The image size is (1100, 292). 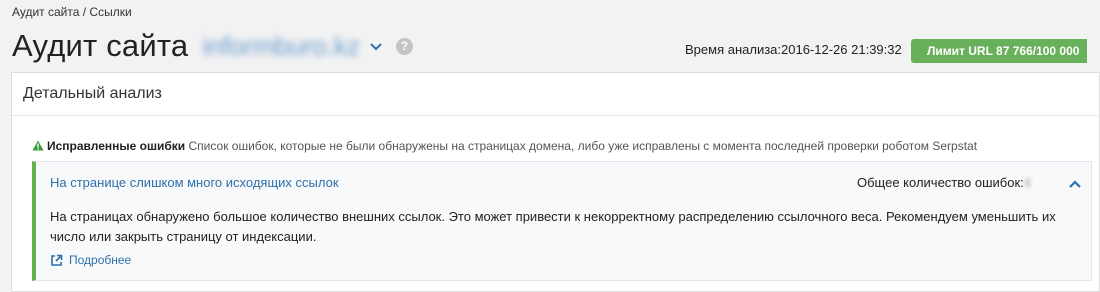 I want to click on error-count: Общее количество ошибок:4, so click(x=945, y=182).